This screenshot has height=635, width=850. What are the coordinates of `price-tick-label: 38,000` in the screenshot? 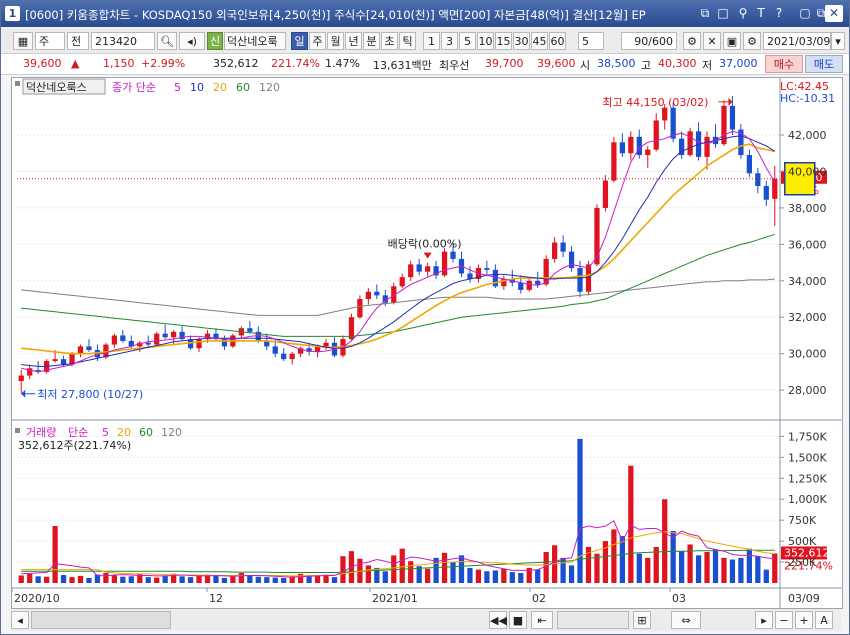 It's located at (807, 208).